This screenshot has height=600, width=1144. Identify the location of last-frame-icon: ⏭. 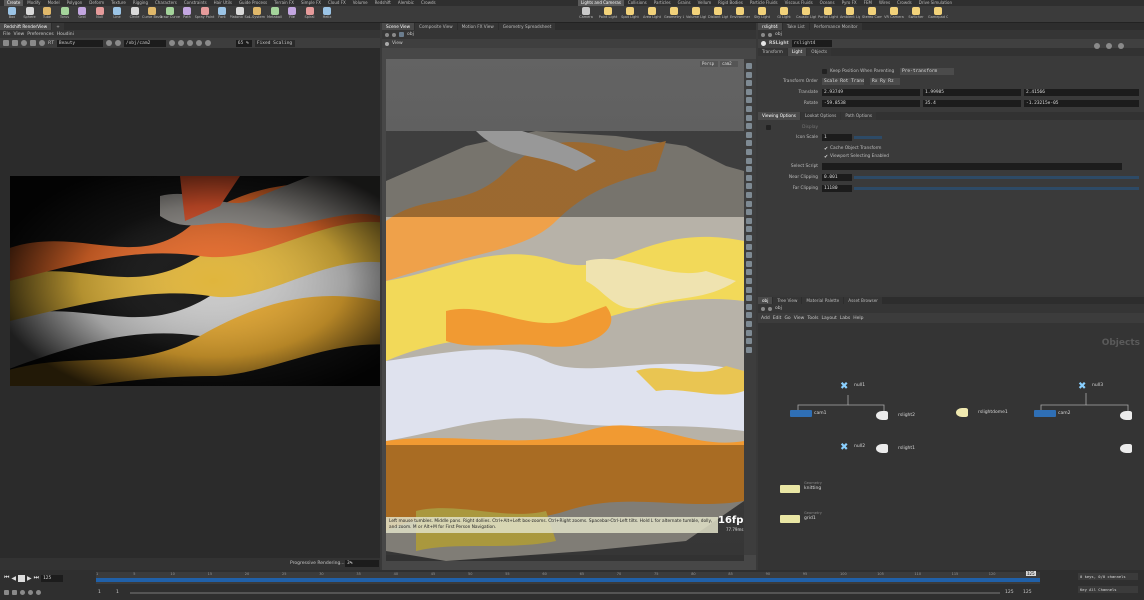
(36, 578).